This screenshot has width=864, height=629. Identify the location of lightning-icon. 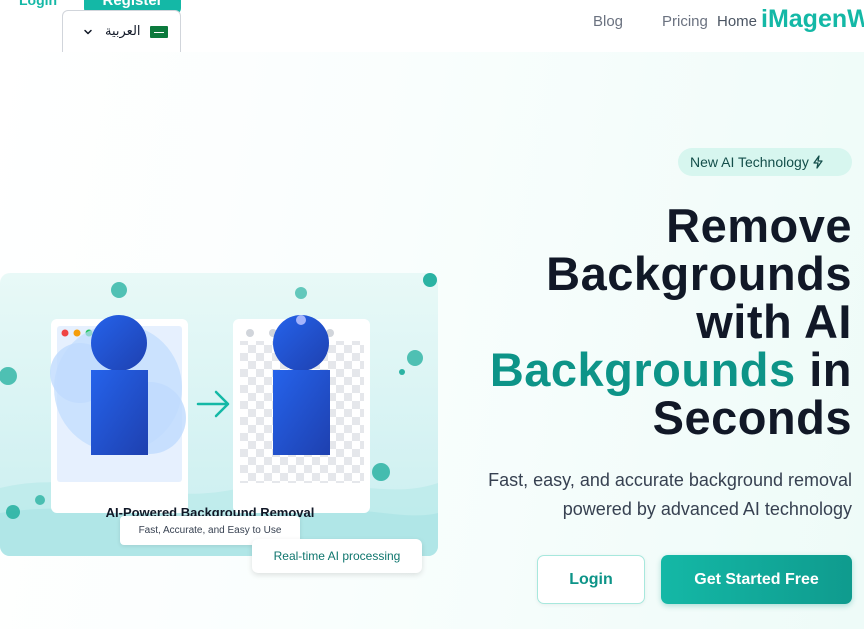
(818, 162).